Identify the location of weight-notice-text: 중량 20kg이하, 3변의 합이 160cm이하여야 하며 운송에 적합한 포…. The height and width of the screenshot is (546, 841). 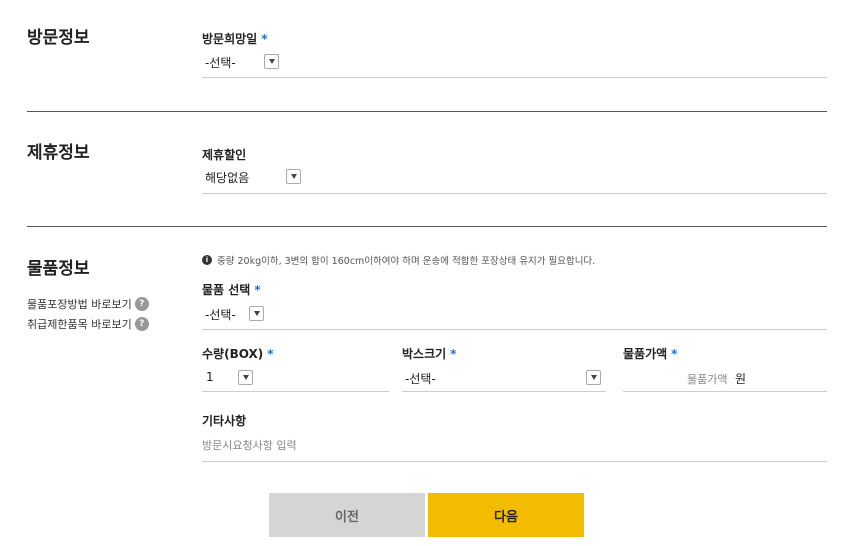
(406, 261).